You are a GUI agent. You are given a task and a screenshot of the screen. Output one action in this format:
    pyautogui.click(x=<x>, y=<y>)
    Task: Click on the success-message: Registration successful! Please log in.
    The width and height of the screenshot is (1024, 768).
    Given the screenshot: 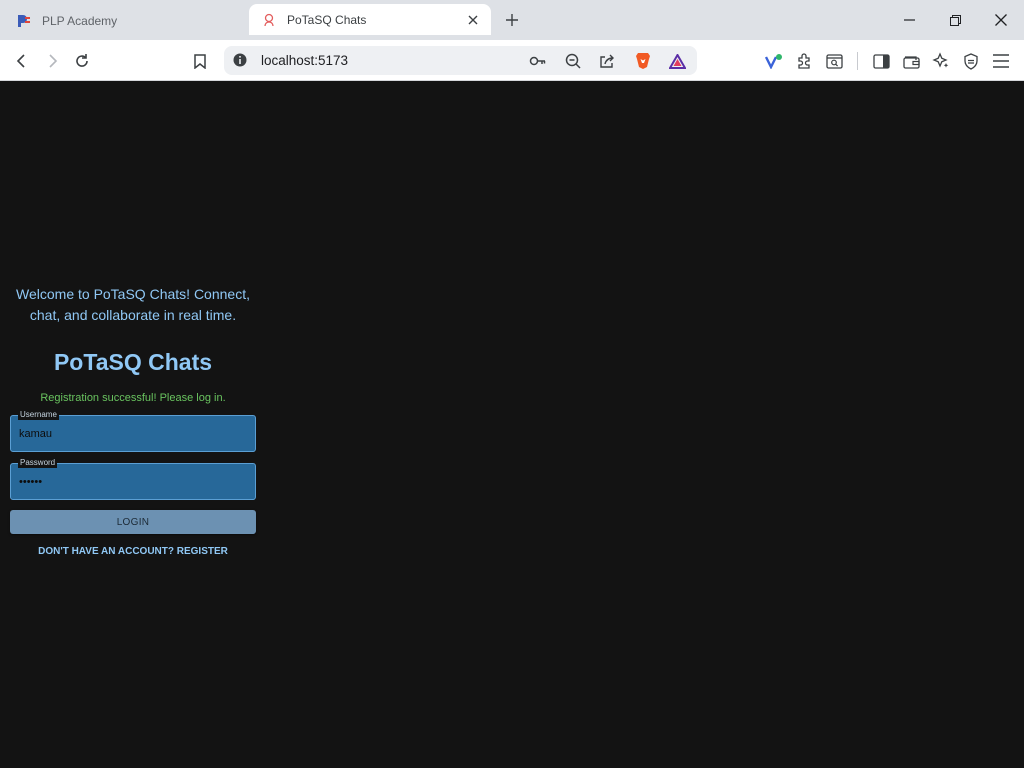 What is the action you would take?
    pyautogui.click(x=133, y=398)
    